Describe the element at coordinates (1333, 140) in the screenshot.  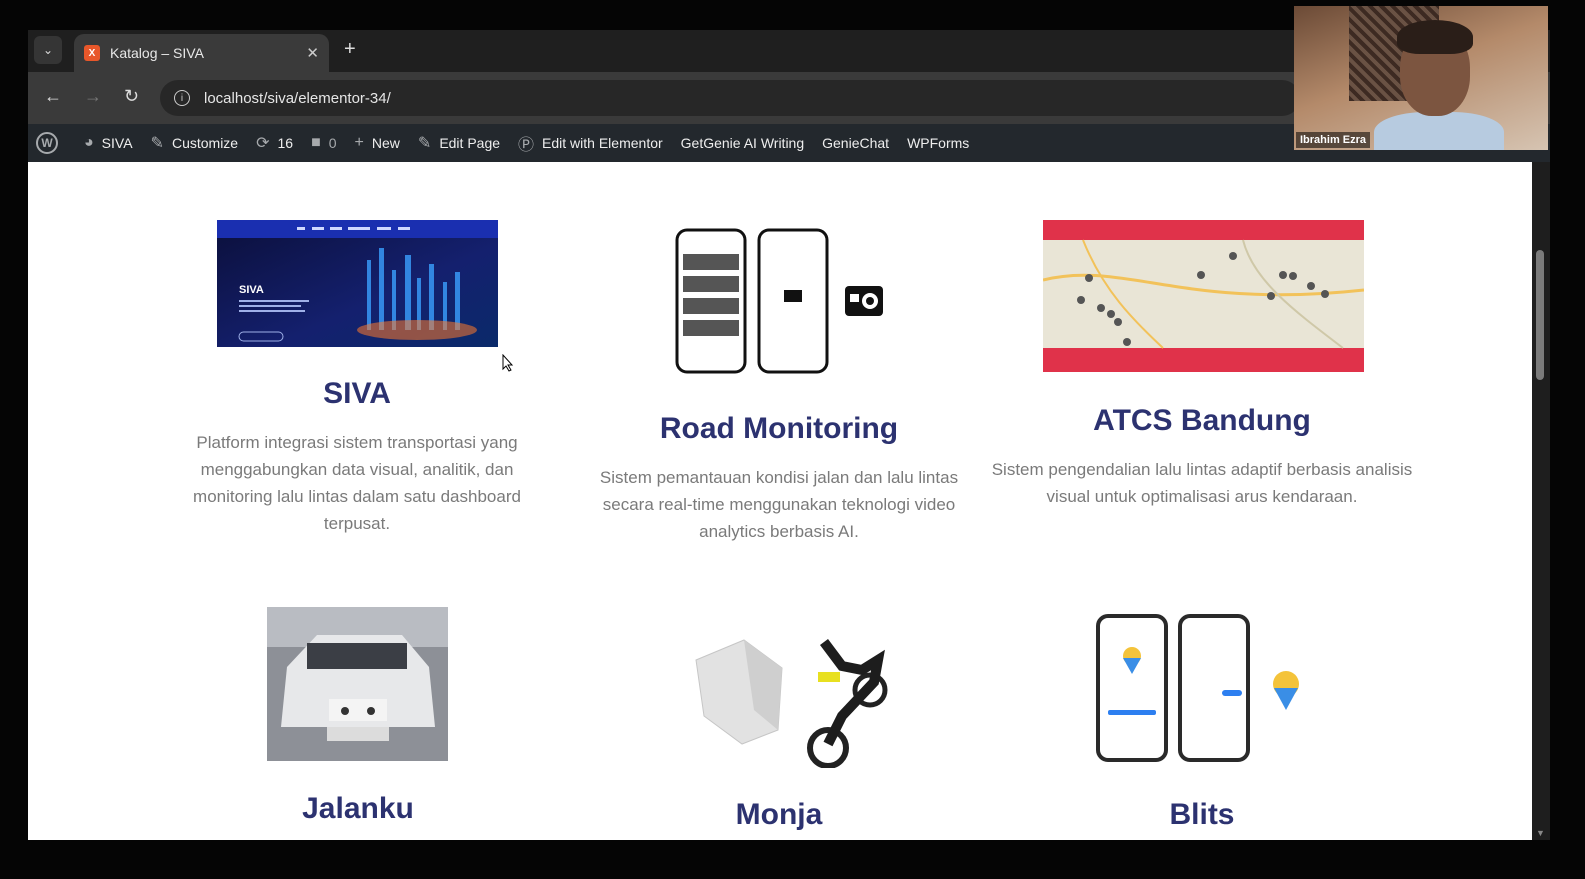
I see `participant-name: Ibrahim Ezra` at that location.